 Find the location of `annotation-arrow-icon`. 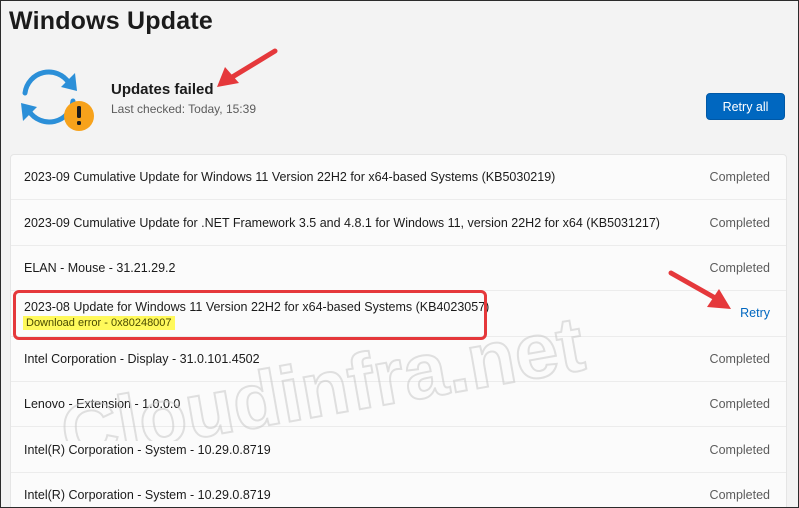

annotation-arrow-icon is located at coordinates (247, 67).